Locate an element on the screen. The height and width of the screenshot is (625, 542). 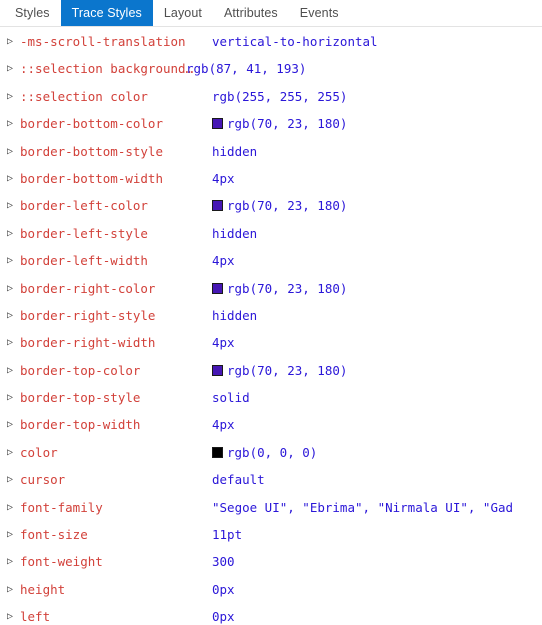
property-value-text: rgb(0, 0, 0) is located at coordinates (272, 452).